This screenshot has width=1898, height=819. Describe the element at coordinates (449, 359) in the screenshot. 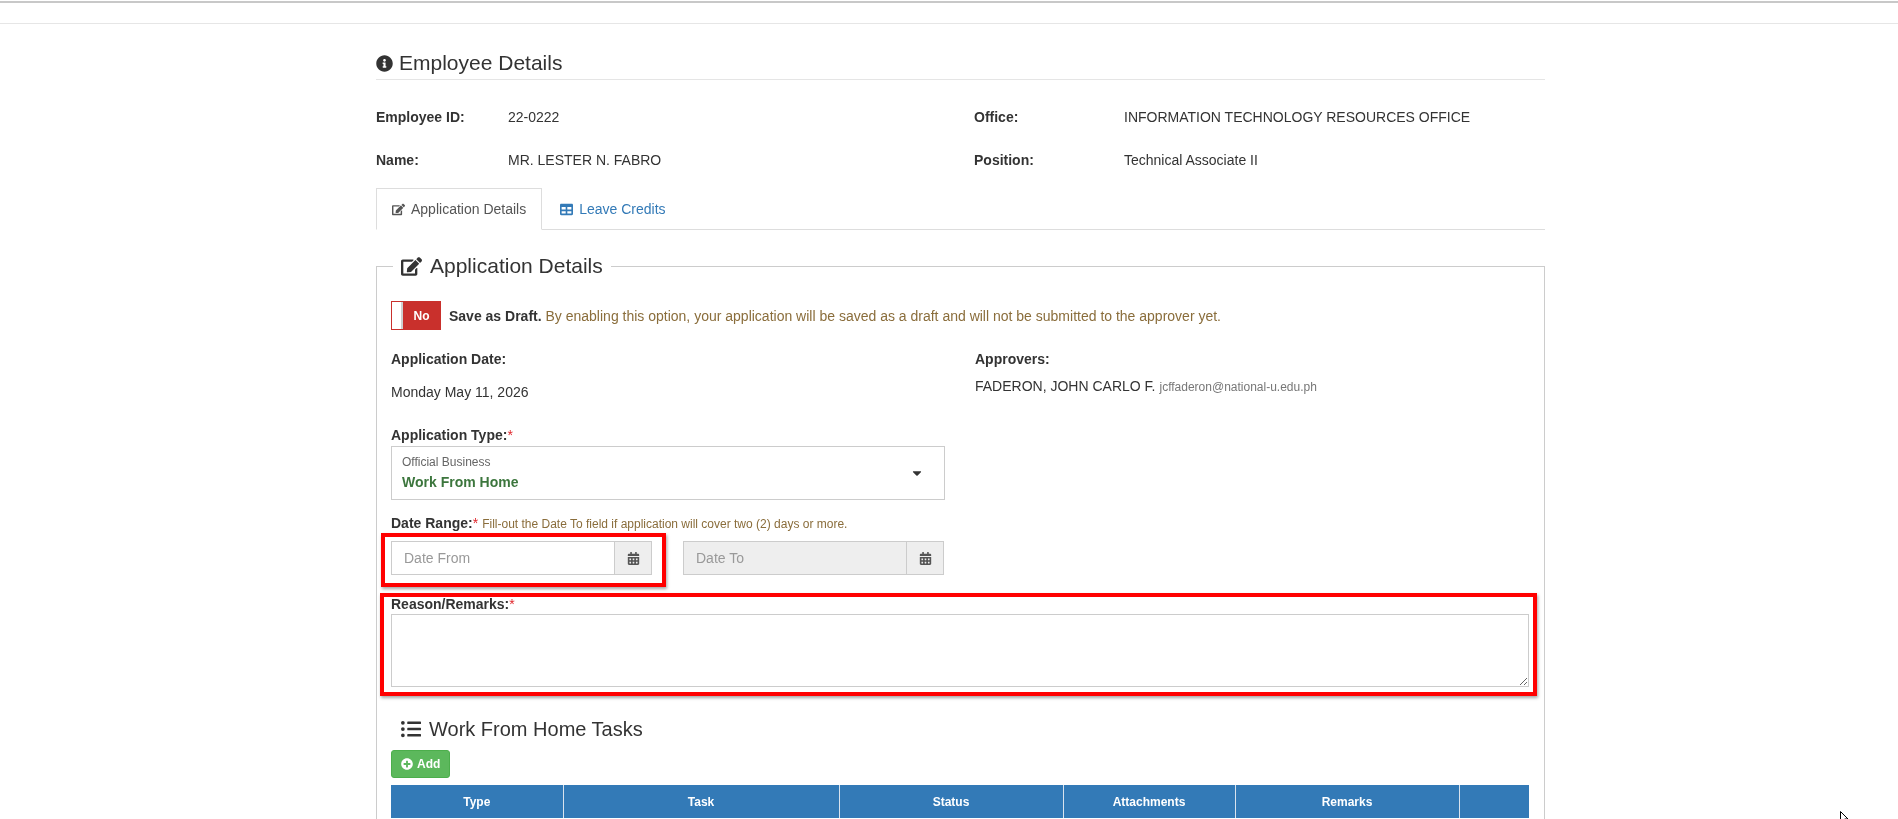

I see `field-label: Application Date:` at that location.